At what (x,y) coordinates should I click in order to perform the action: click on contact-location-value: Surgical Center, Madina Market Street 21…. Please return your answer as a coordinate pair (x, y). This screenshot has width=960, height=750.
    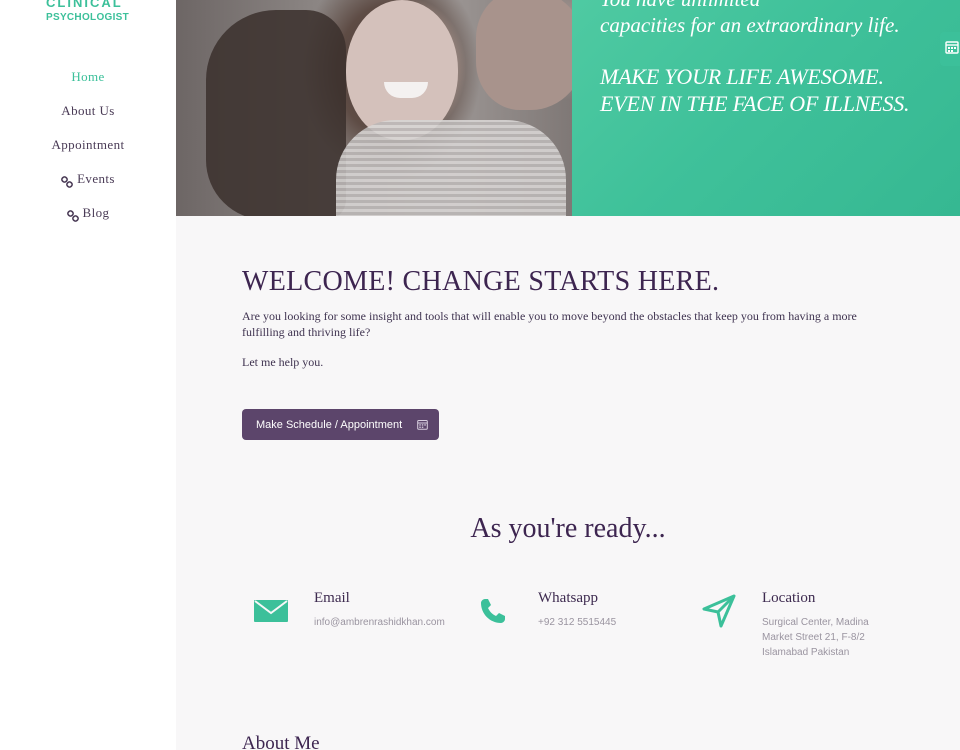
    Looking at the image, I should click on (815, 637).